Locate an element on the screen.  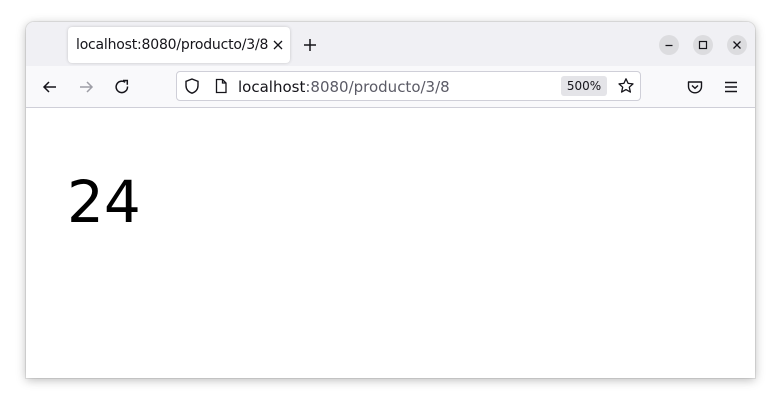
shield-icon is located at coordinates (192, 86).